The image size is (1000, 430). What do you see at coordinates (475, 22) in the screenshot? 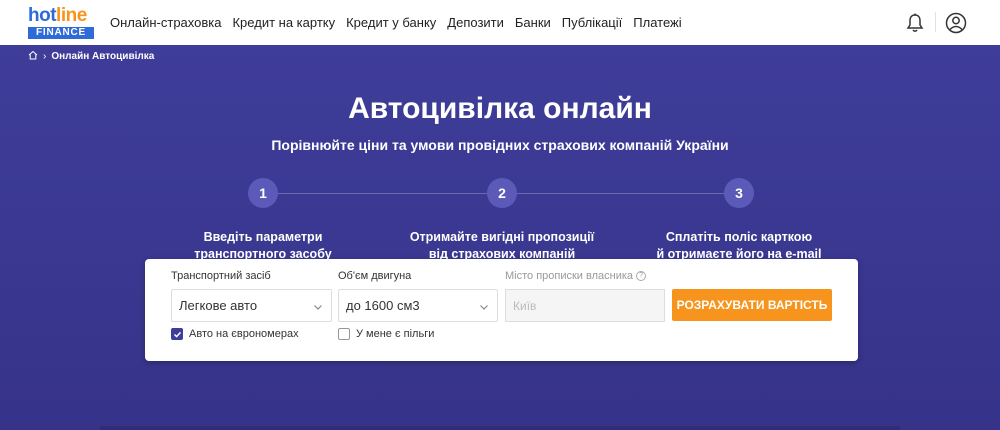
I see `nav-deposits: Депозити` at bounding box center [475, 22].